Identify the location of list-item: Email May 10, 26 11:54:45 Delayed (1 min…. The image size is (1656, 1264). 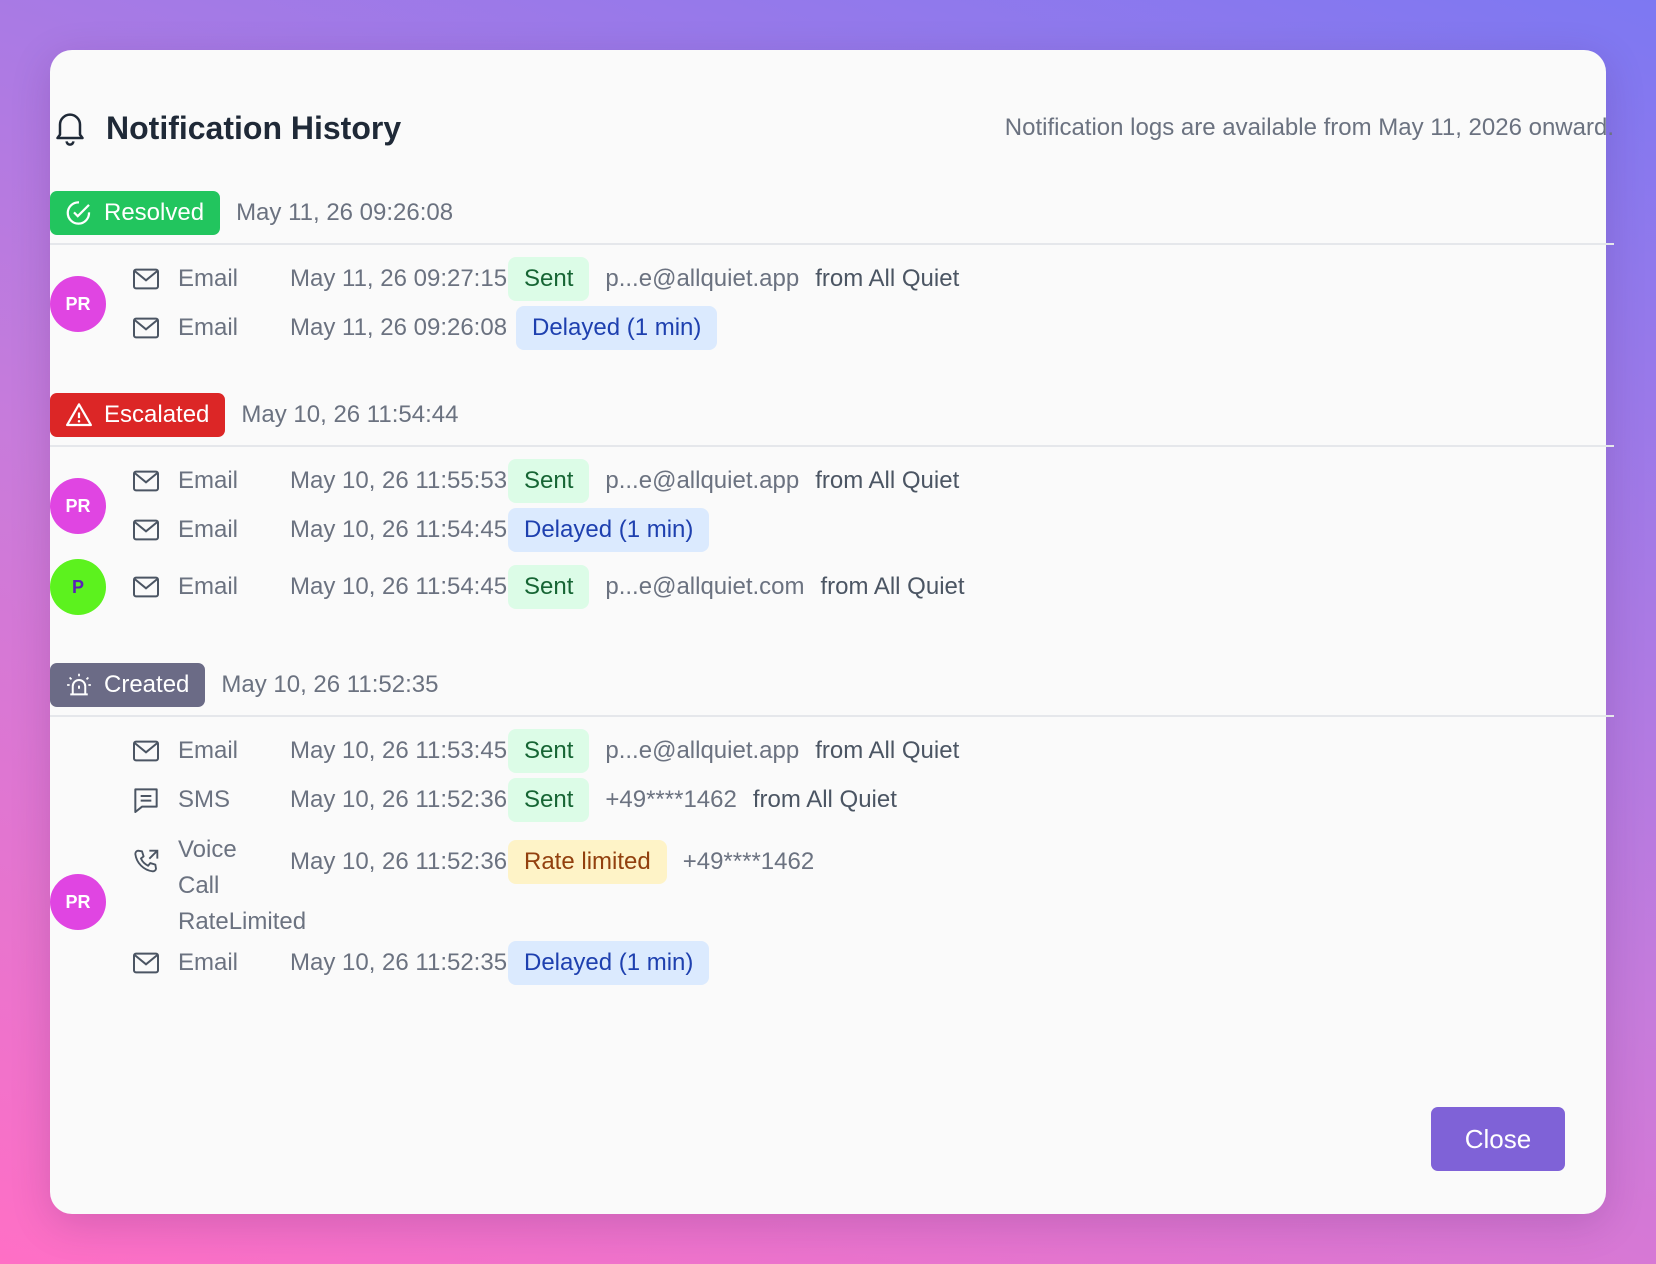
(420, 530).